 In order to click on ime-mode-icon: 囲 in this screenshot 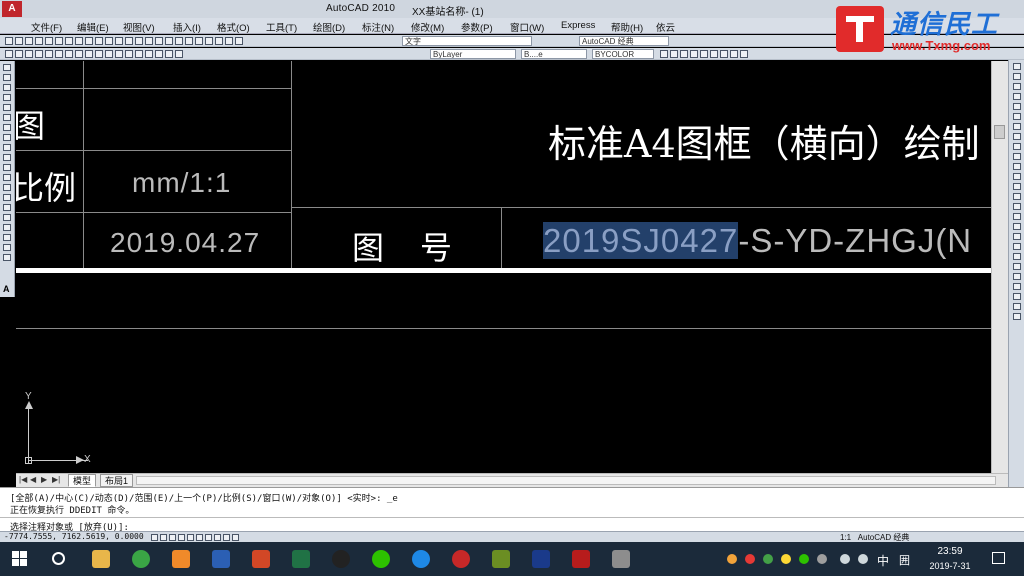, I will do `click(904, 560)`.